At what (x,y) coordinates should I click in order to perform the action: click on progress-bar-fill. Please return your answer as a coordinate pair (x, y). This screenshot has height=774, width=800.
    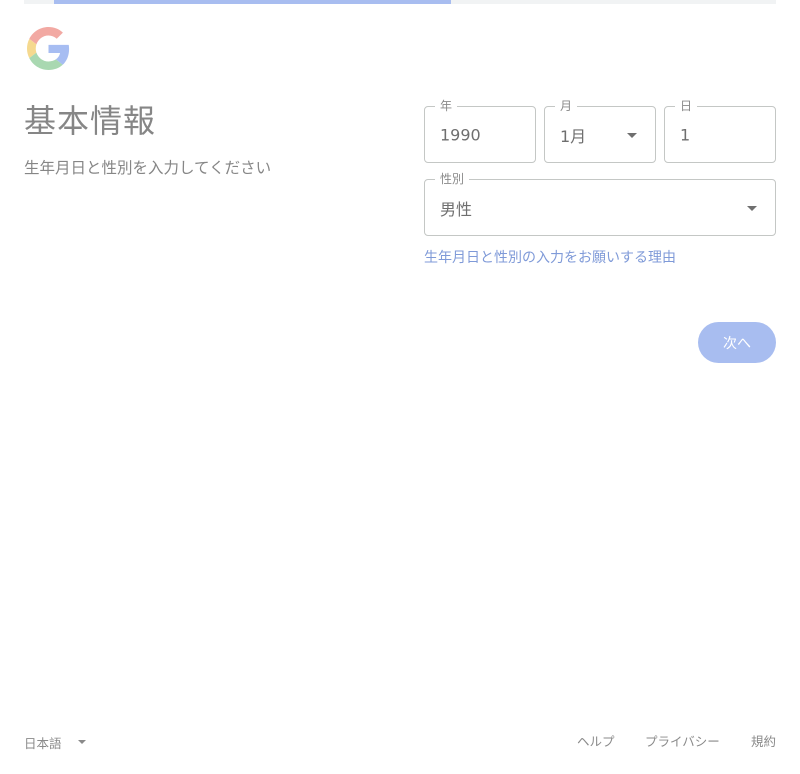
    Looking at the image, I should click on (252, 2).